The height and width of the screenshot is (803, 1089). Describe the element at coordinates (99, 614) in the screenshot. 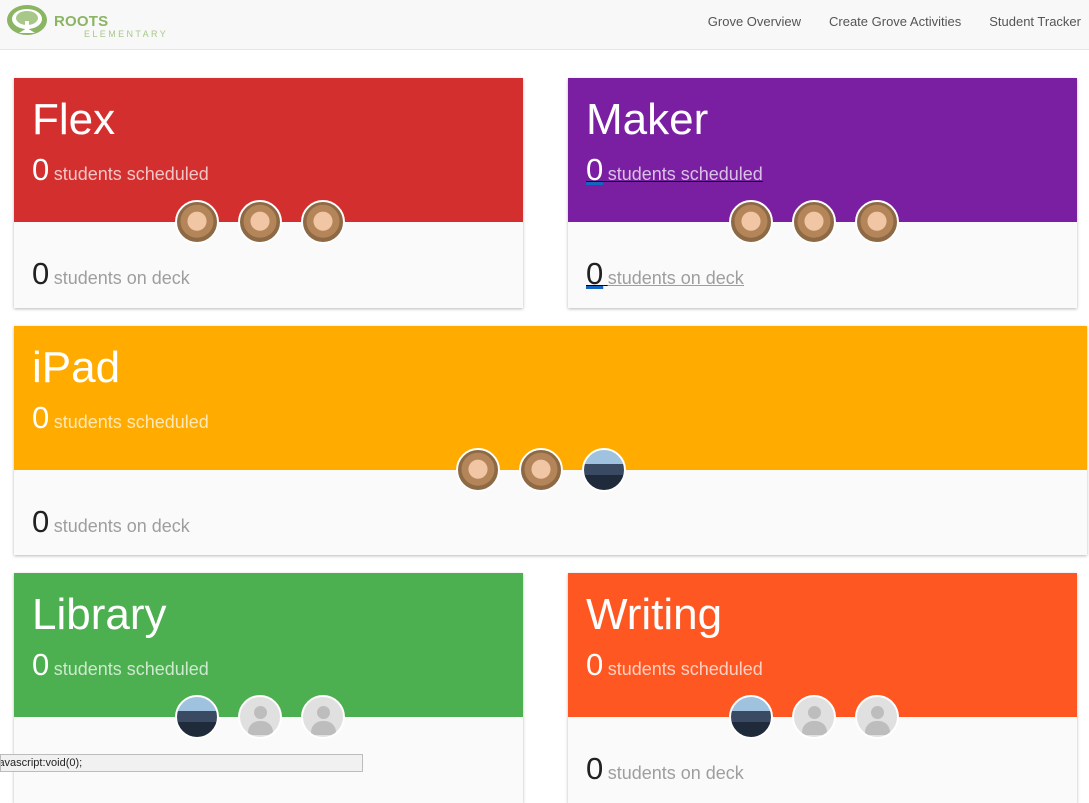

I see `grove-title: Library` at that location.